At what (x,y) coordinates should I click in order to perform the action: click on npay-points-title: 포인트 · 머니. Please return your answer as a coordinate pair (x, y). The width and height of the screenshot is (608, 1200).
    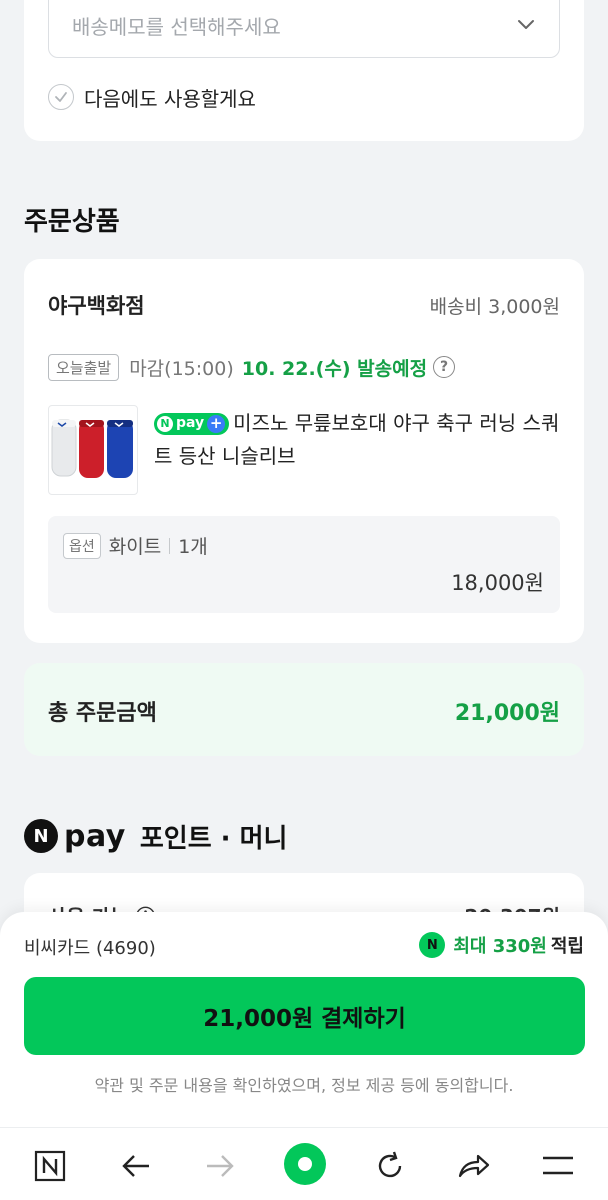
    Looking at the image, I should click on (213, 838).